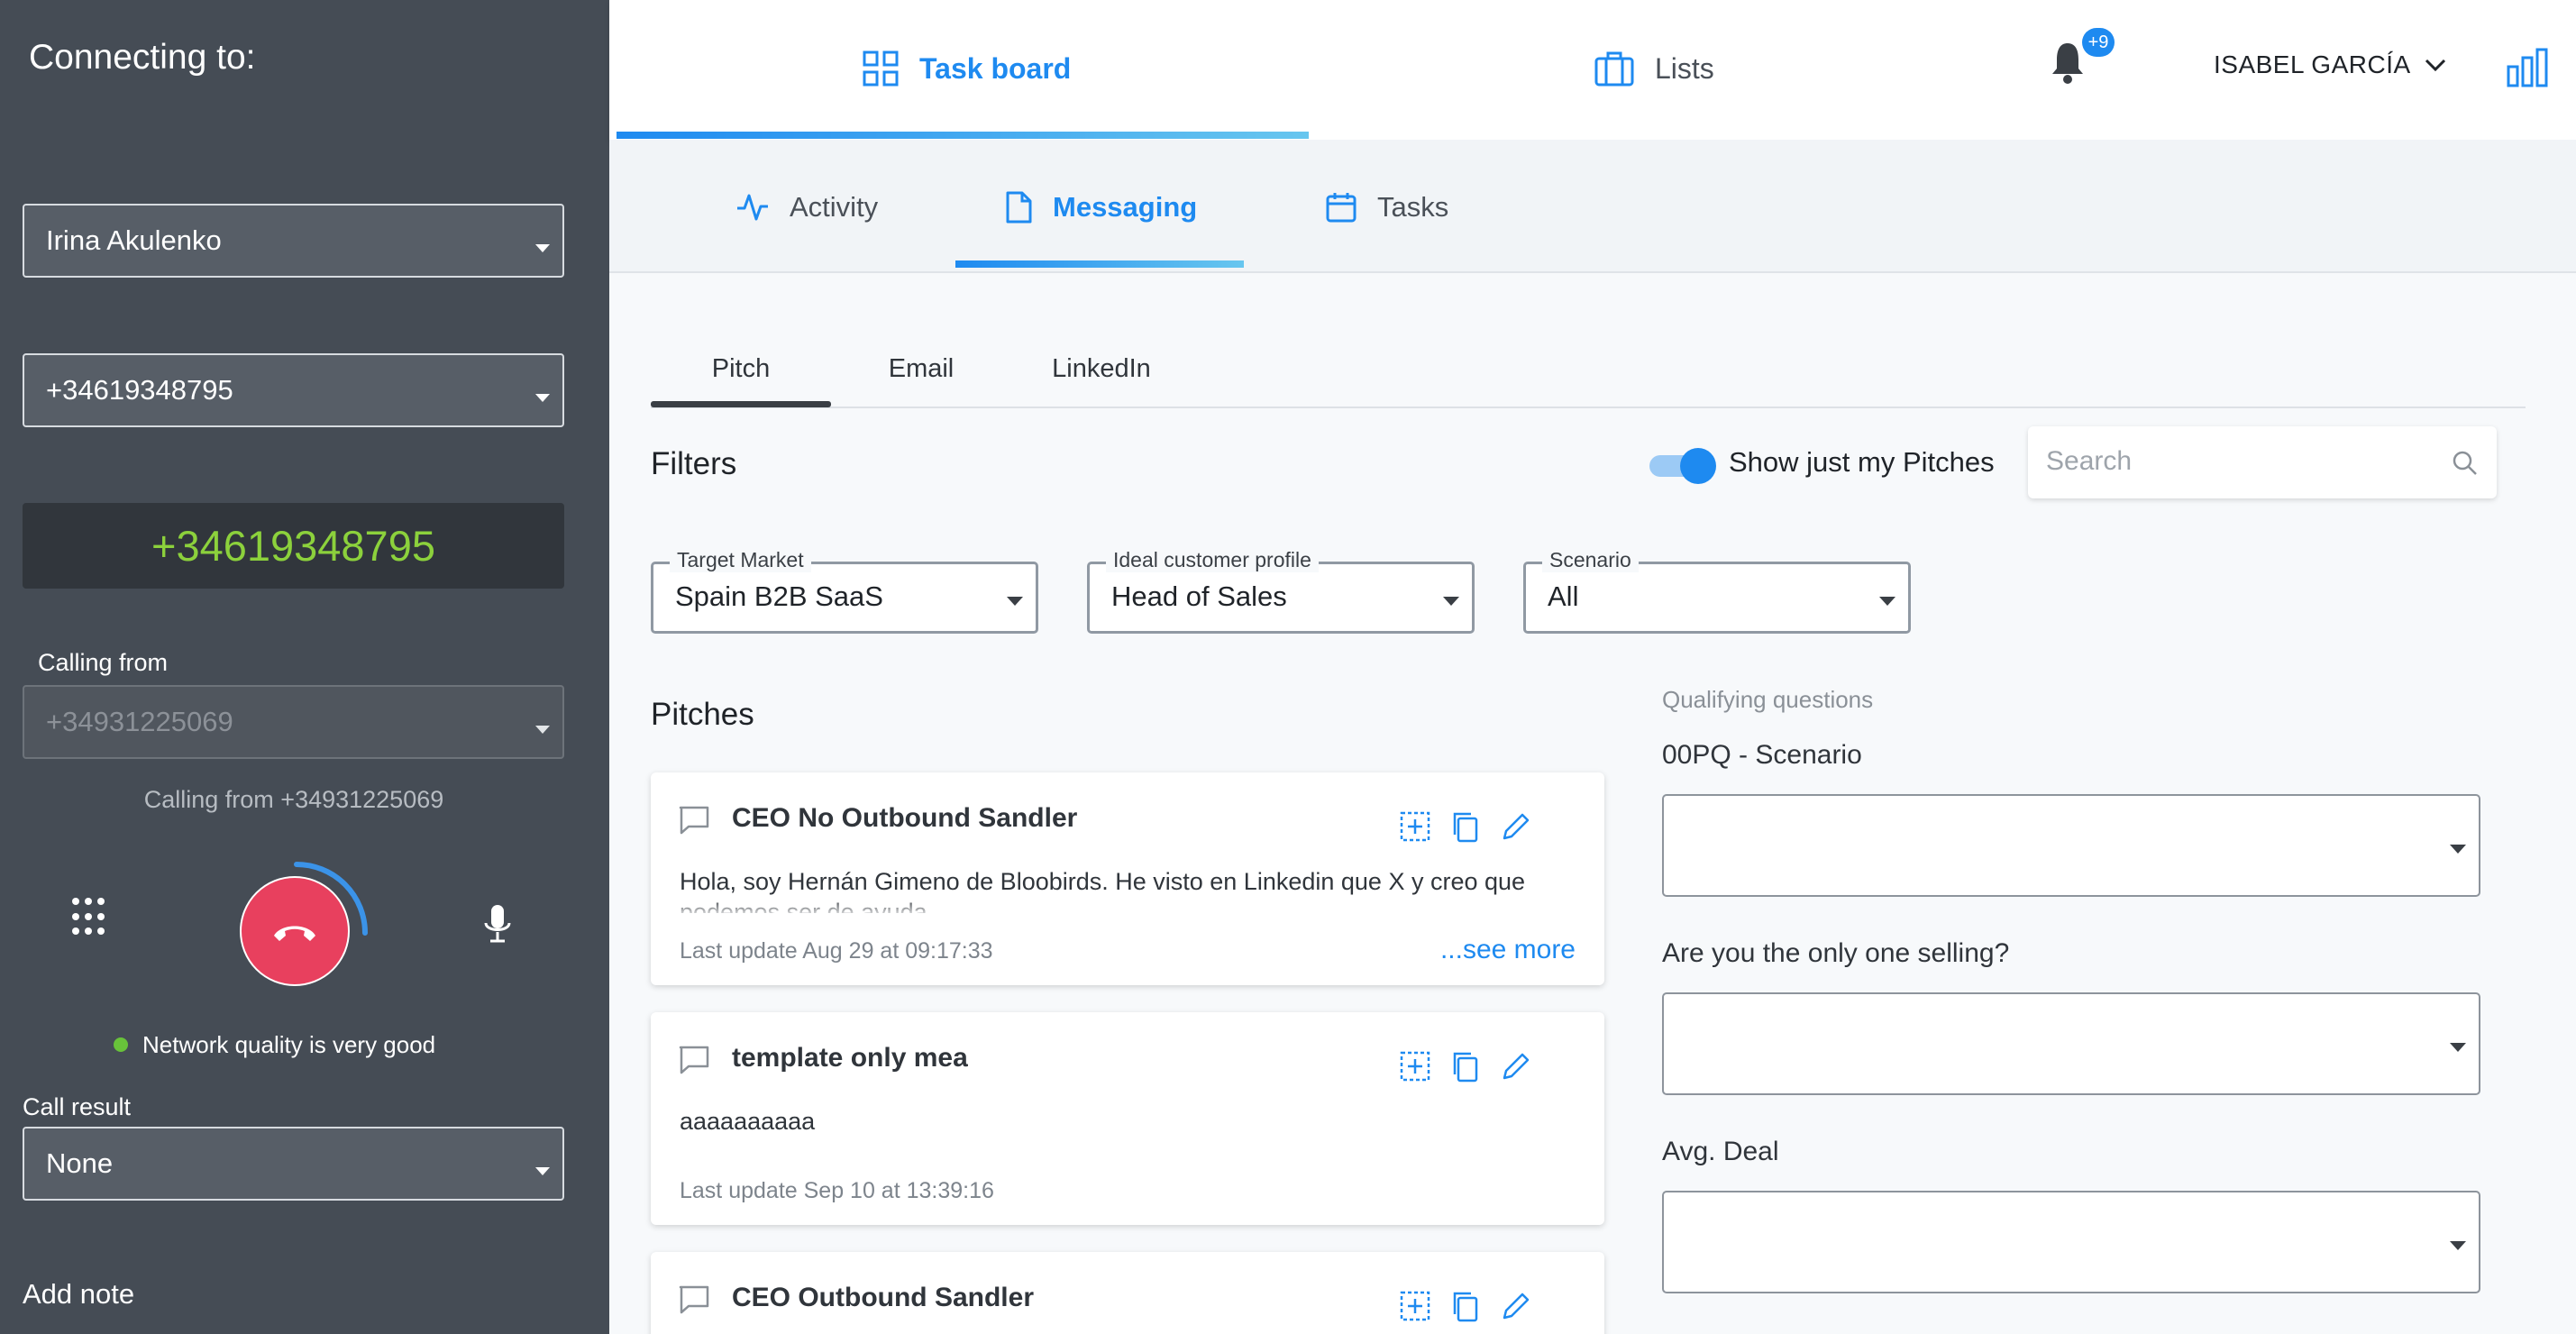 This screenshot has width=2576, height=1334. I want to click on my-pitches-toggle, so click(1682, 464).